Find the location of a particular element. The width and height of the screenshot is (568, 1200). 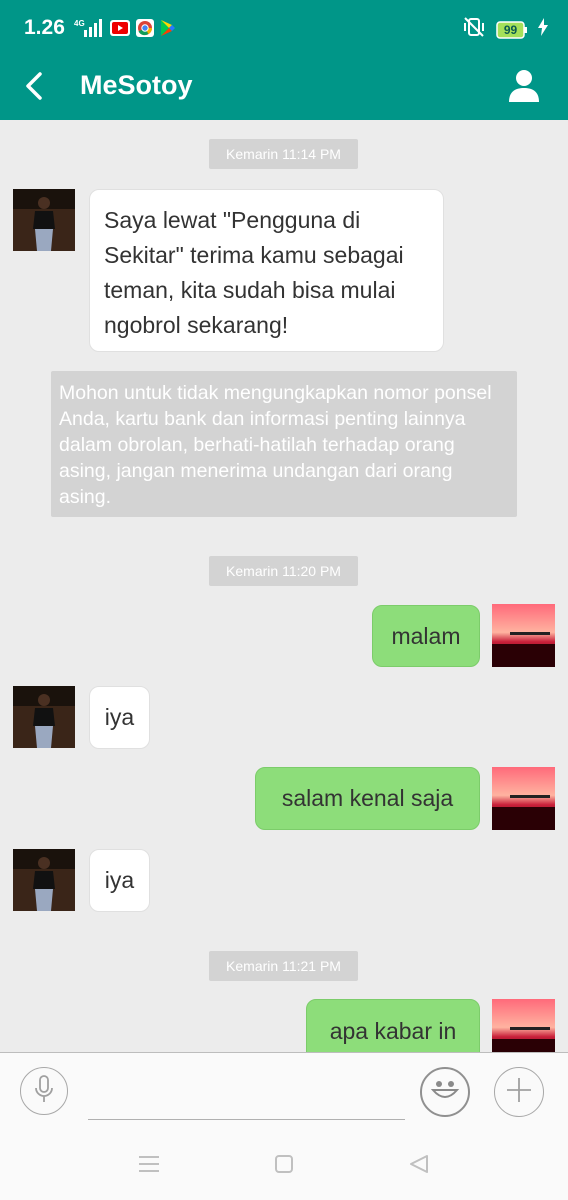

chat-title: MeSotoy is located at coordinates (136, 85).